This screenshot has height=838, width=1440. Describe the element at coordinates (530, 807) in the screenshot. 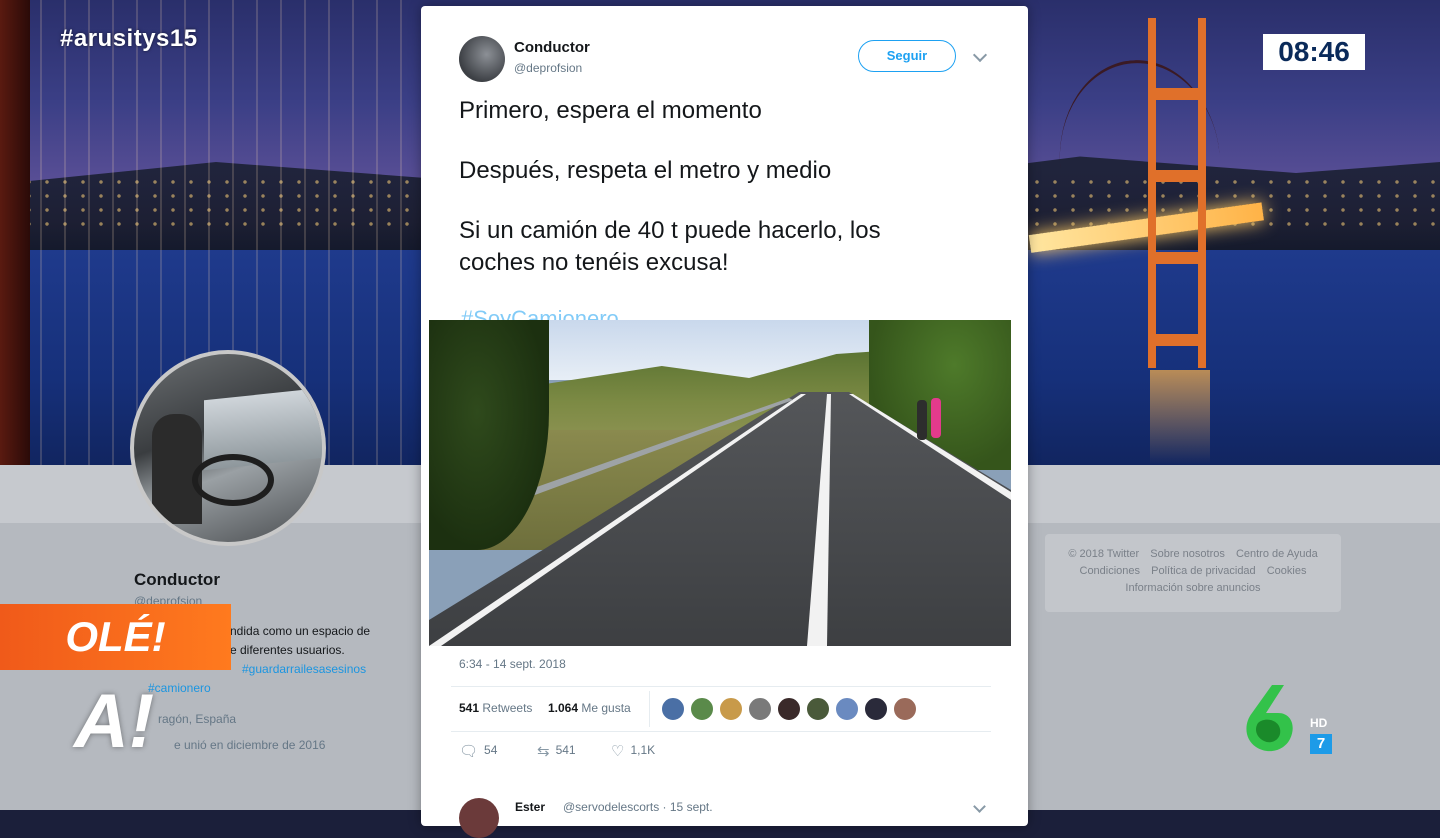

I see `reply-author-name: Ester` at that location.